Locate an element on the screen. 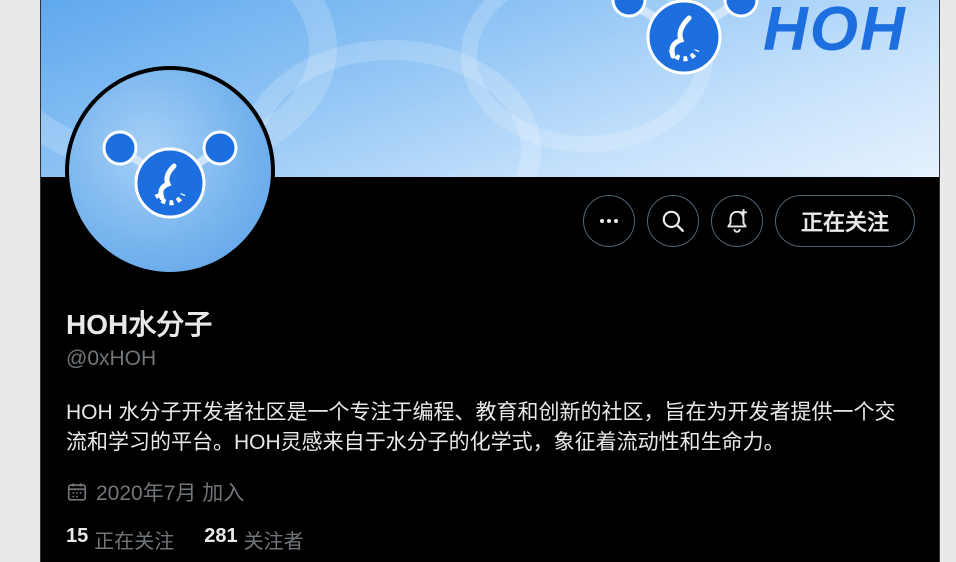  following-link: 15 正在关注 is located at coordinates (120, 539).